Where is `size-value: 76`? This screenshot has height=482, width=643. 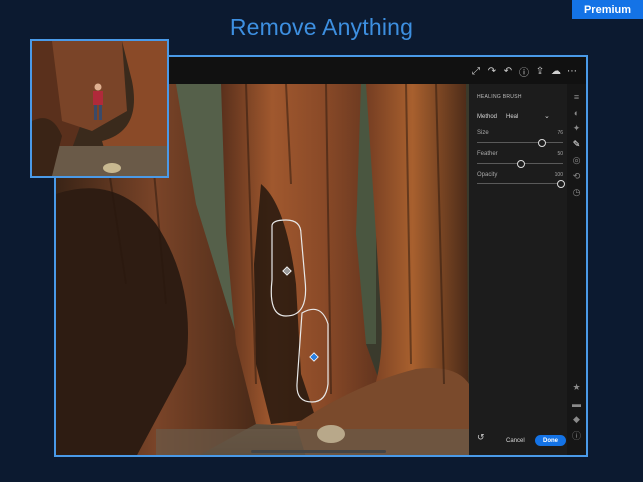
size-value: 76 is located at coordinates (560, 133).